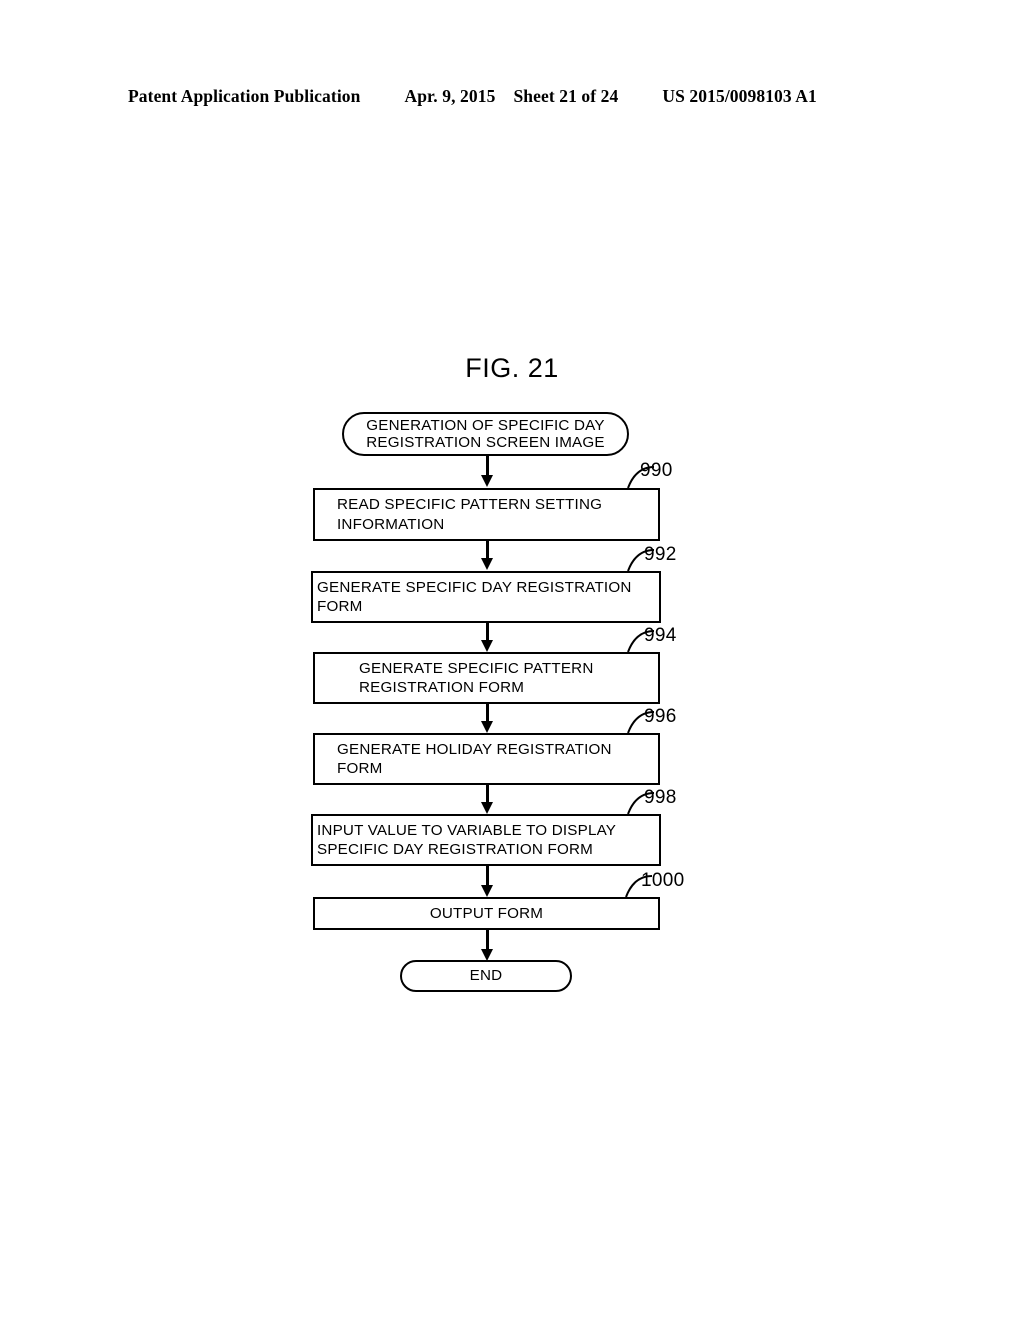 This screenshot has height=1320, width=1024. Describe the element at coordinates (660, 797) in the screenshot. I see `flow-ref-number-998: 998` at that location.